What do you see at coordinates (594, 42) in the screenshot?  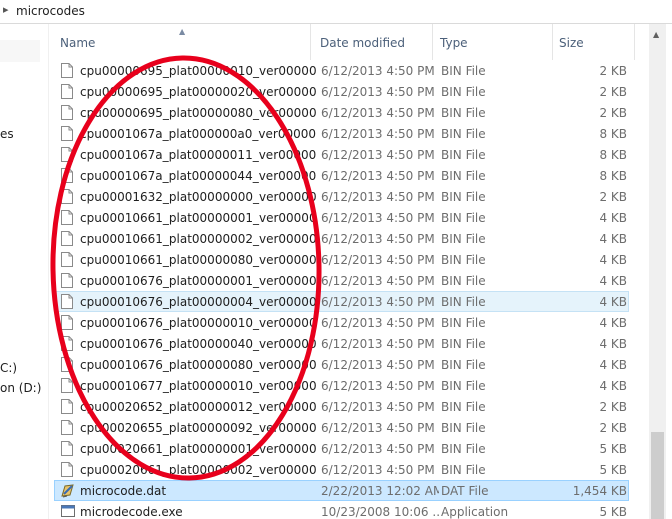 I see `column-header-size: Size` at bounding box center [594, 42].